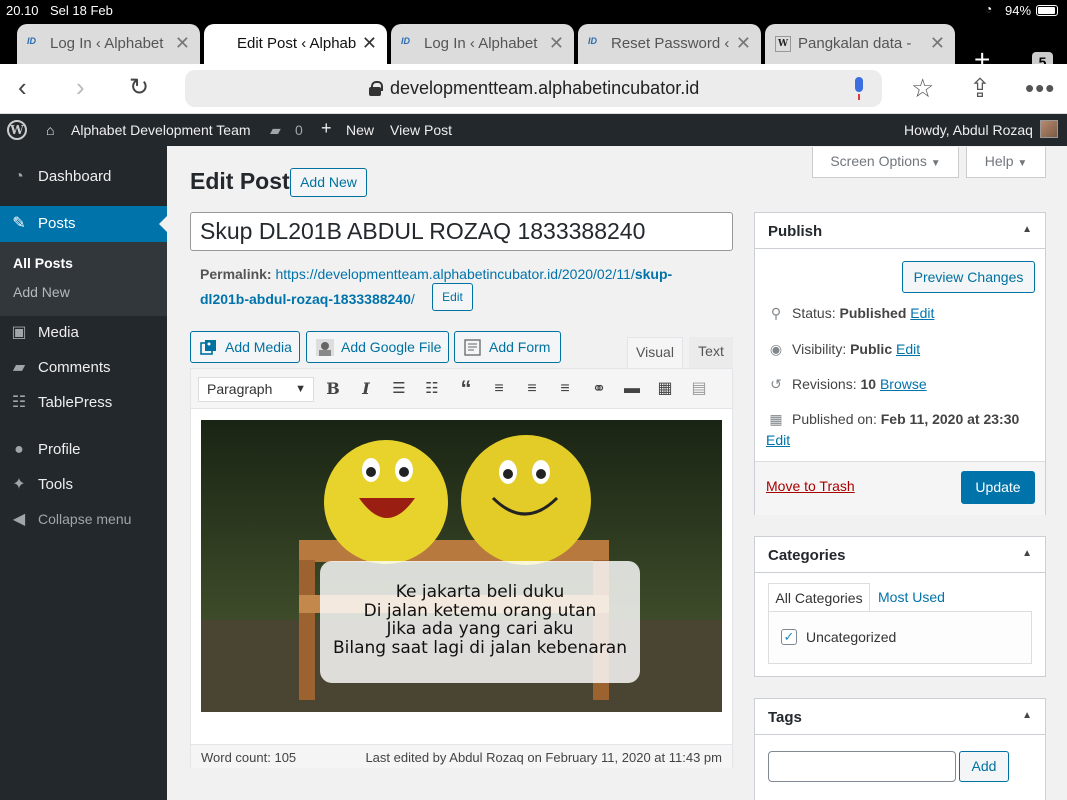 This screenshot has width=1067, height=800. I want to click on submenu-add-new: Add New, so click(41, 292).